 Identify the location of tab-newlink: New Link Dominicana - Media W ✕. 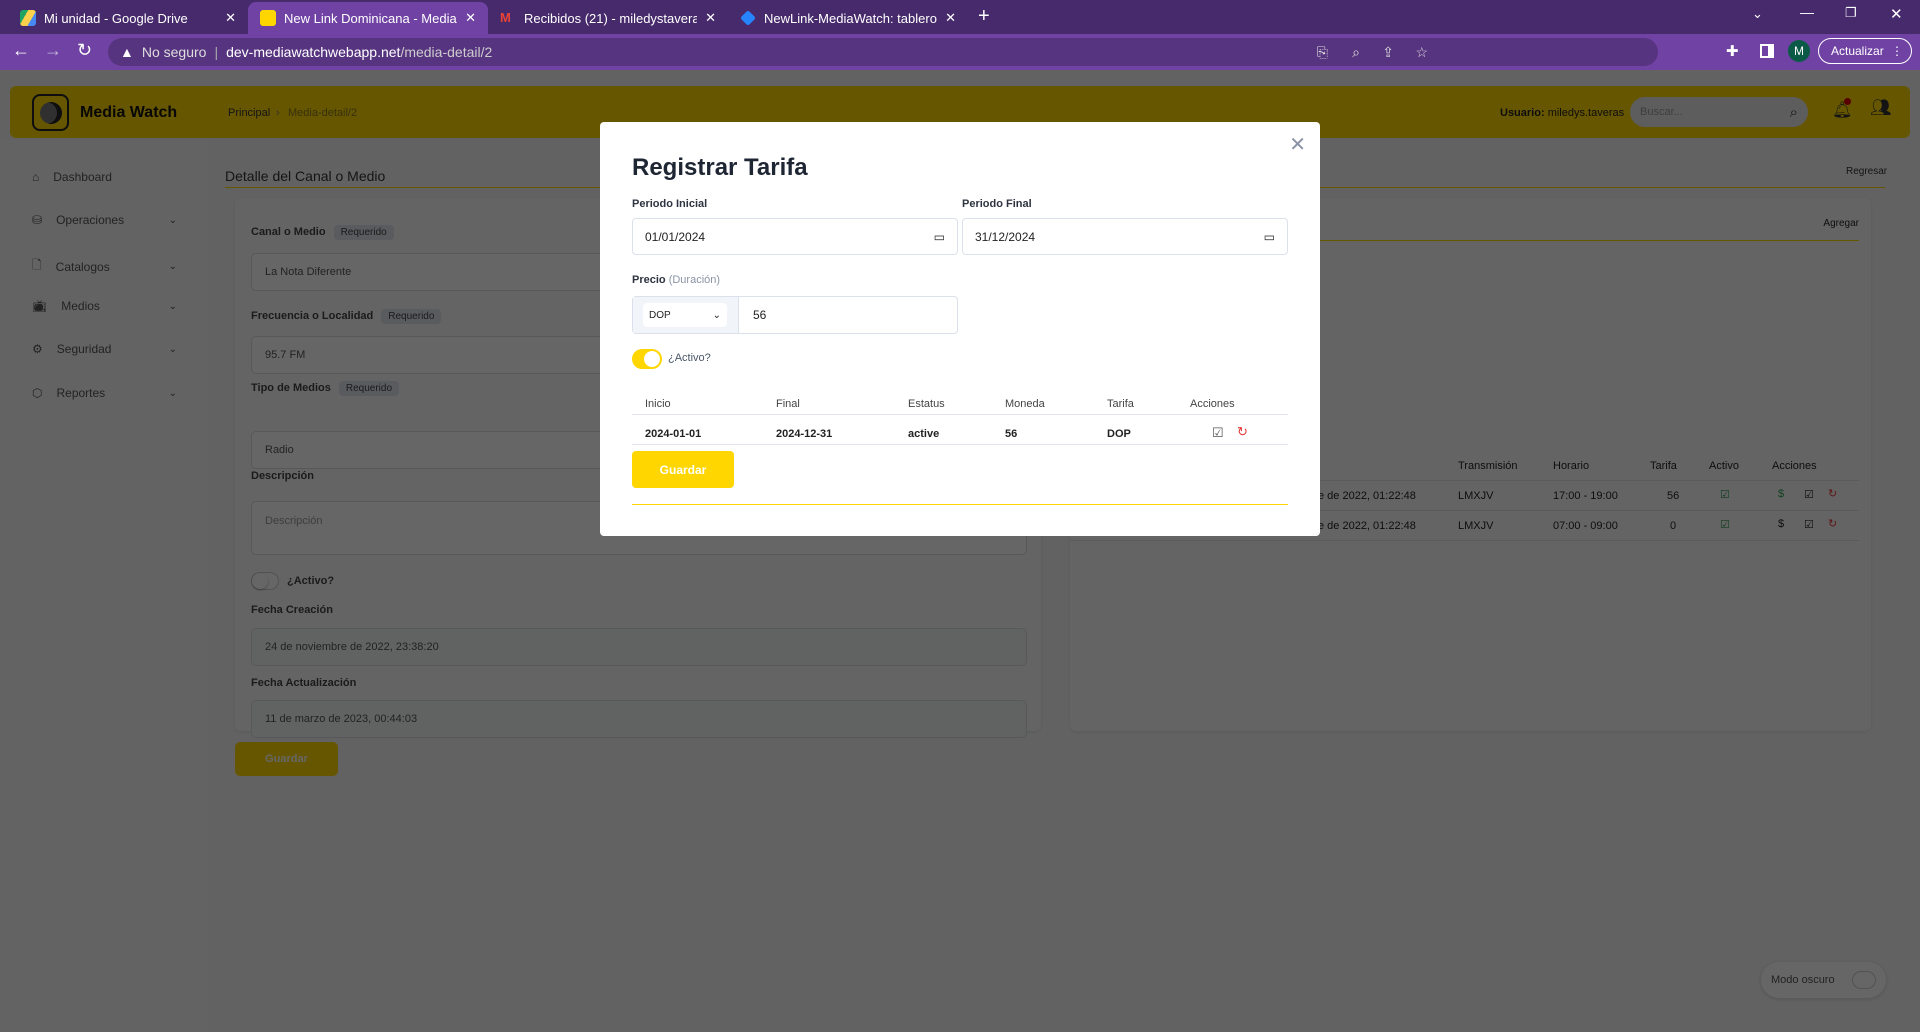
(368, 18).